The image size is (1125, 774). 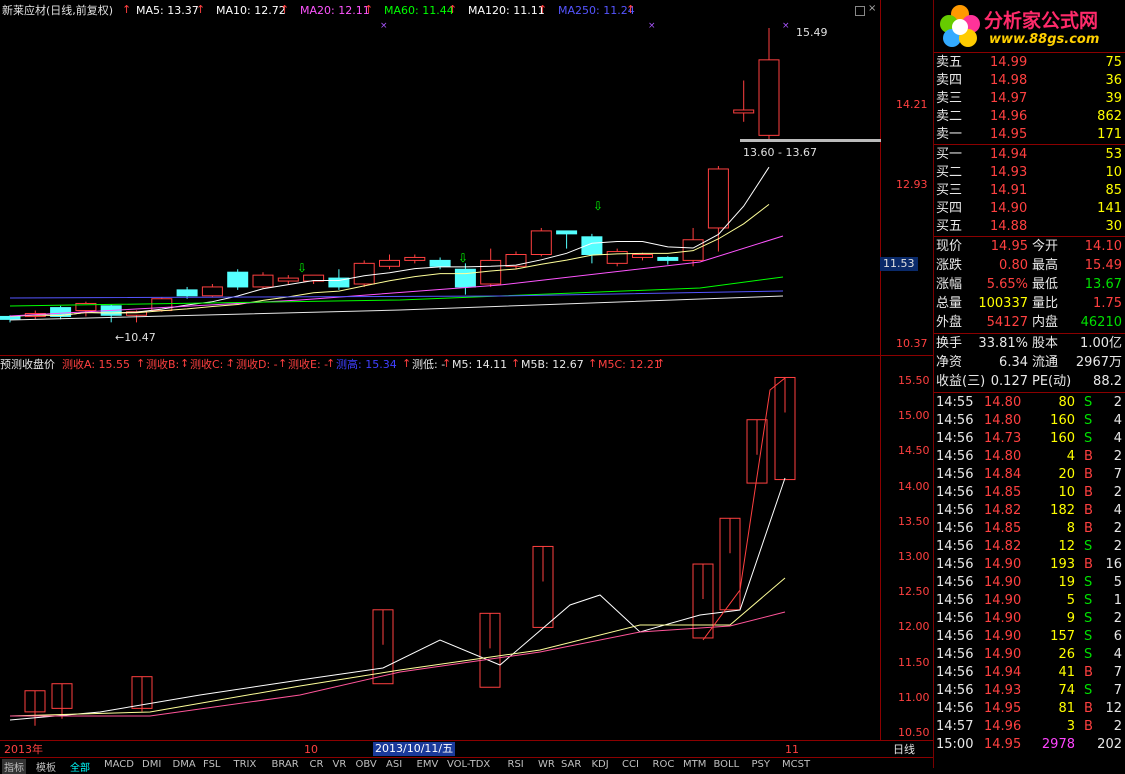 I want to click on ma-legend-item: MA120: 11.11, so click(x=506, y=10).